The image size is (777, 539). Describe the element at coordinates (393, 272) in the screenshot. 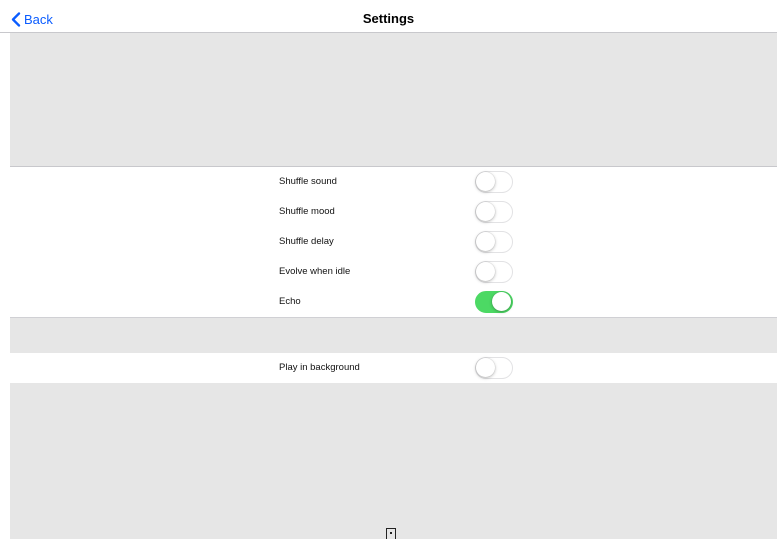

I see `settings-row-evolve-when-idle: Evolve when idle` at that location.